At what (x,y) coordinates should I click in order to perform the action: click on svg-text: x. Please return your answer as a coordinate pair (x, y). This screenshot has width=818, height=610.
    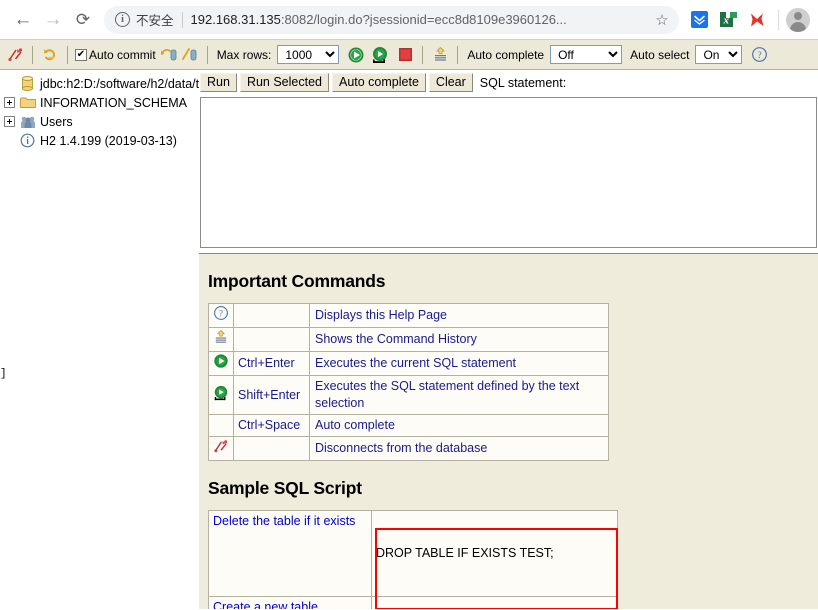
    Looking at the image, I should click on (725, 21).